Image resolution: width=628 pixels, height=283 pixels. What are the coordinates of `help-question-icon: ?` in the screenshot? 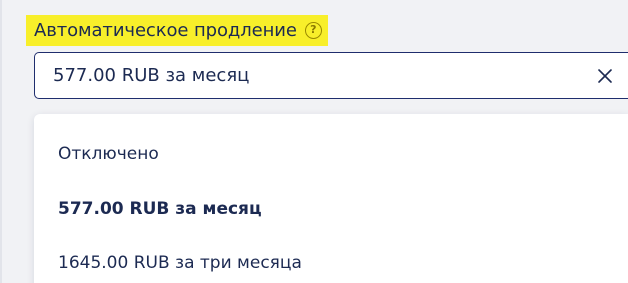 It's located at (313, 30).